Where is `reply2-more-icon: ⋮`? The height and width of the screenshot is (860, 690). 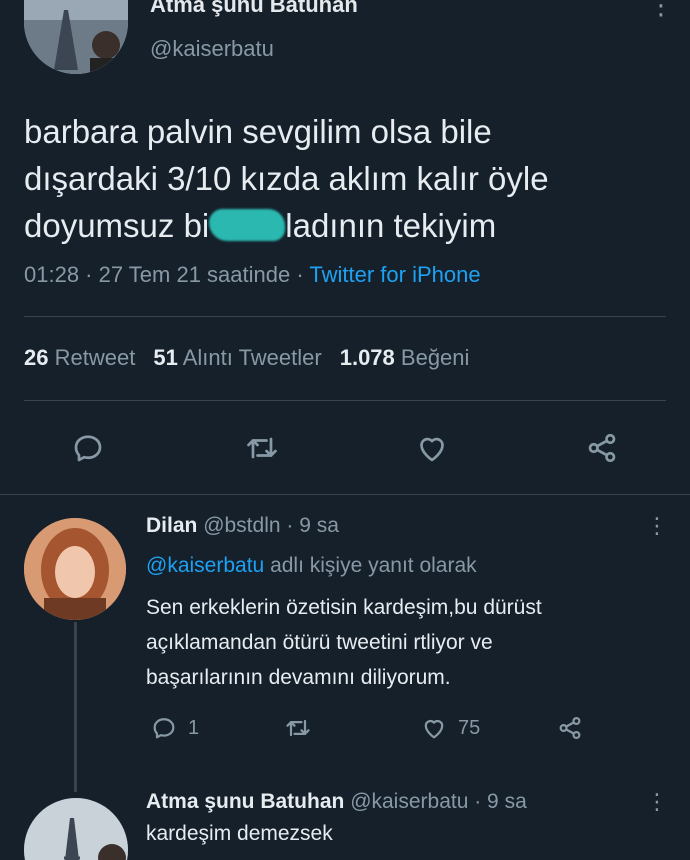
reply2-more-icon: ⋮ is located at coordinates (657, 802).